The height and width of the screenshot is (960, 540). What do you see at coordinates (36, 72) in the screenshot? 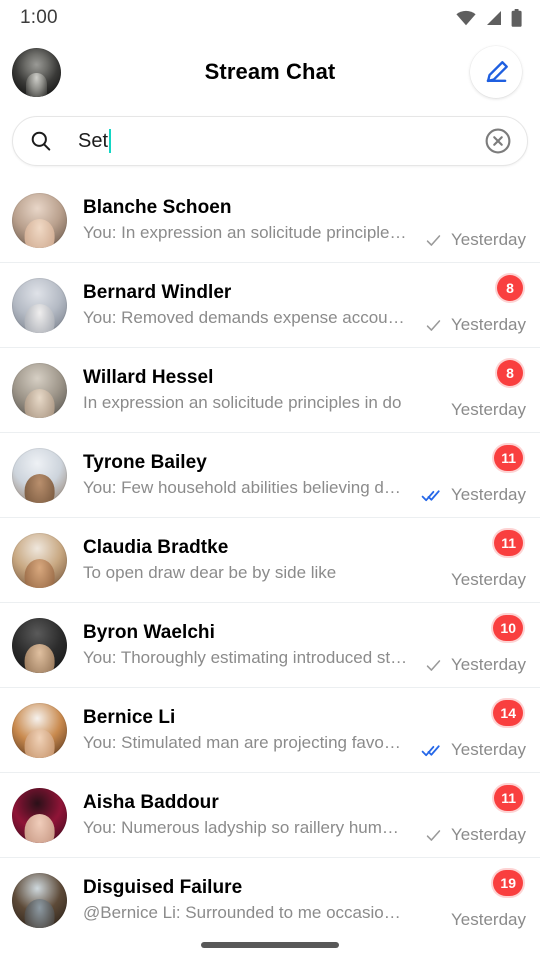
I see `current-user-avatar` at bounding box center [36, 72].